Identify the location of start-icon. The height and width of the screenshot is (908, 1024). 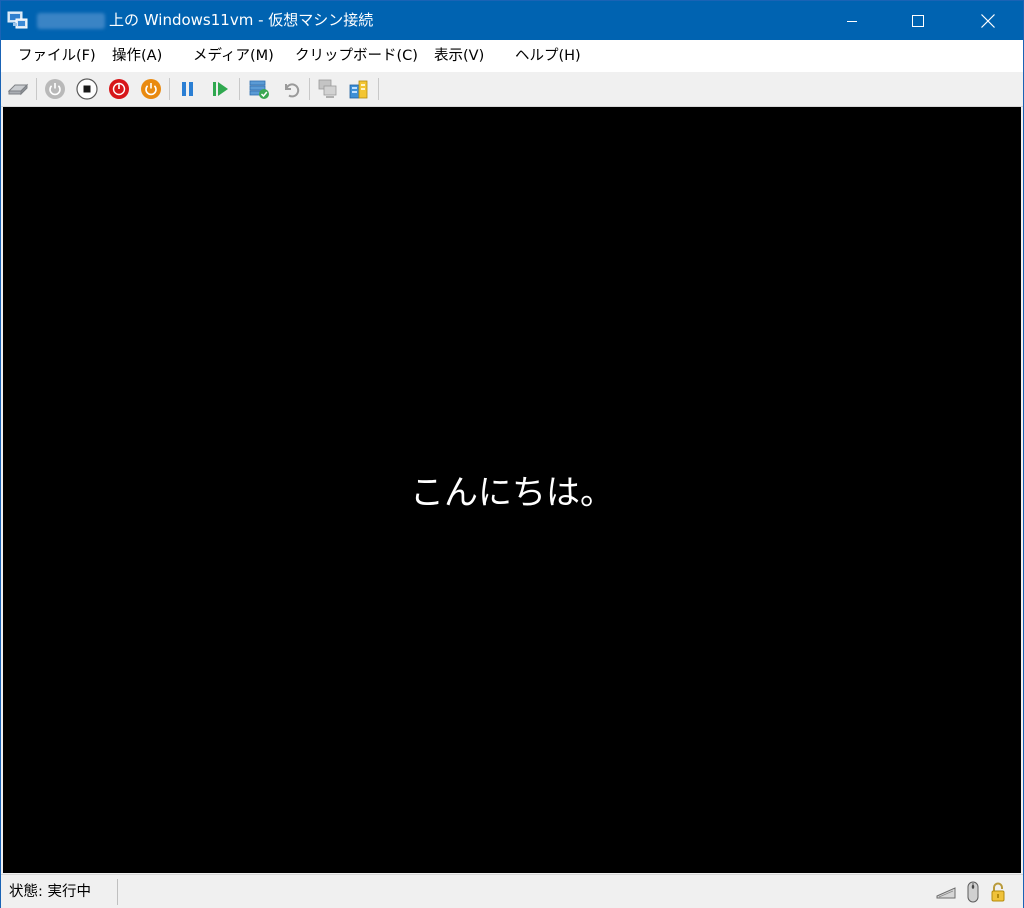
(55, 89).